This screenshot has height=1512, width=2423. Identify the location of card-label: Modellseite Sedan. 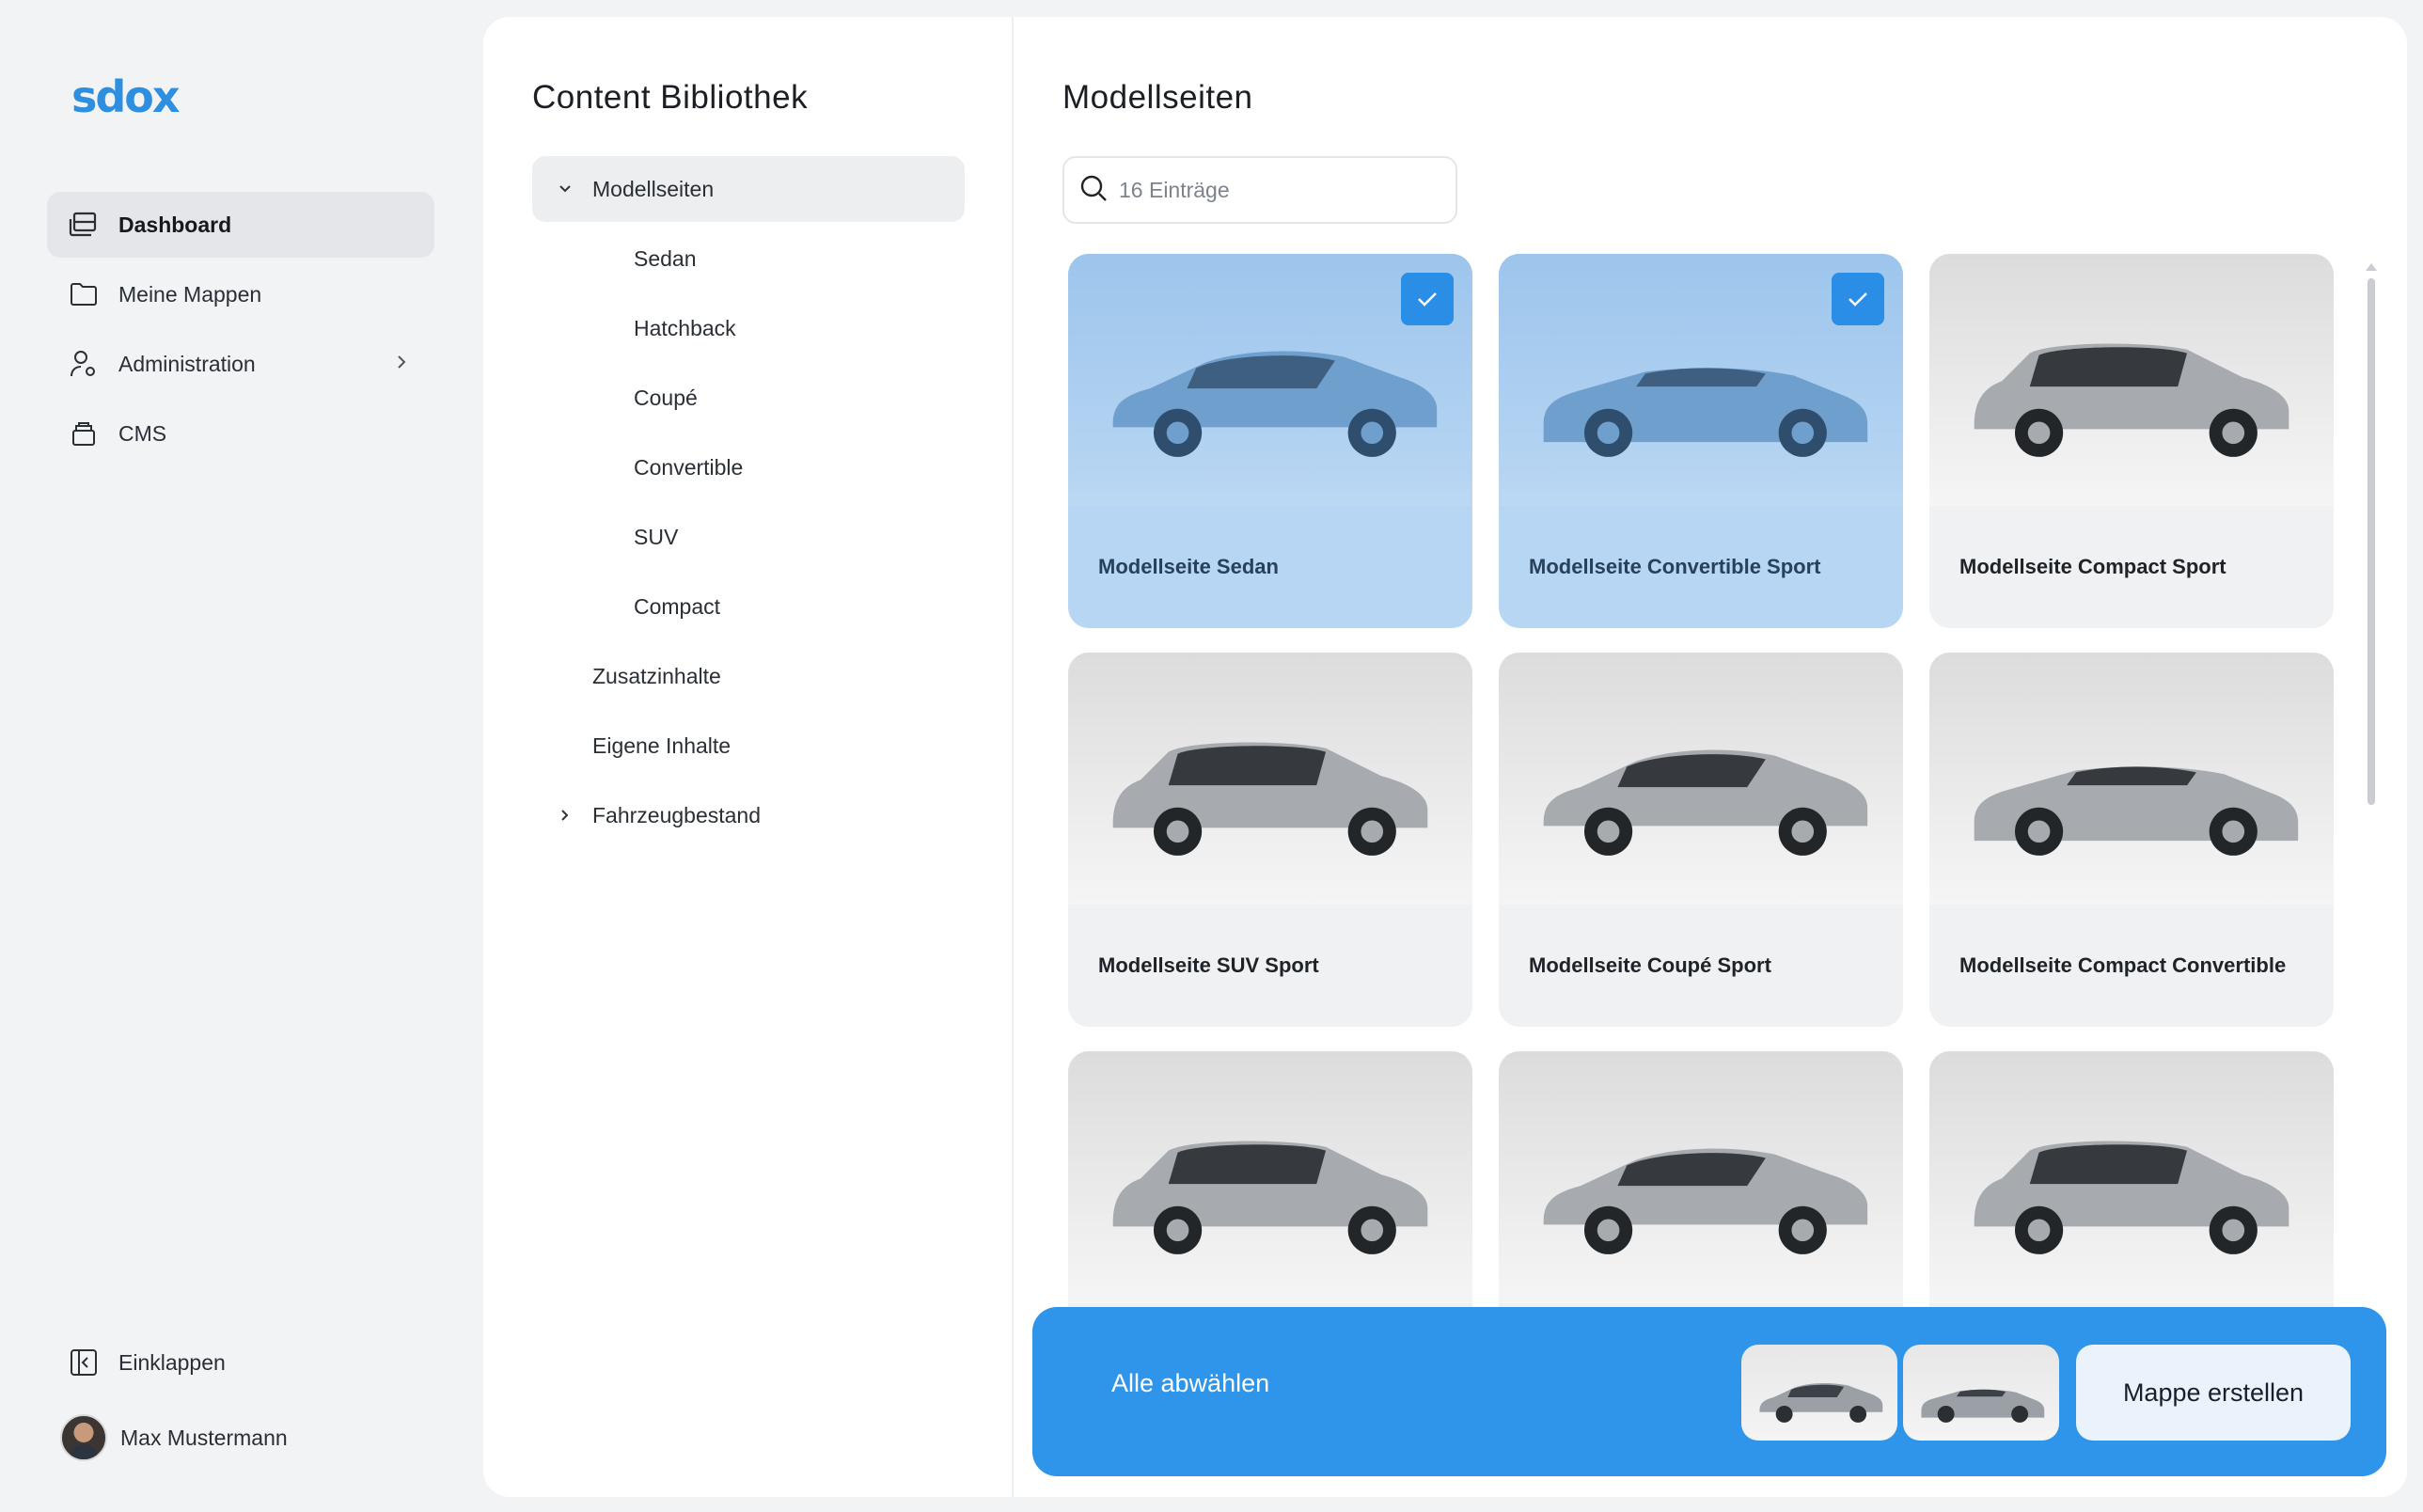
(1188, 567).